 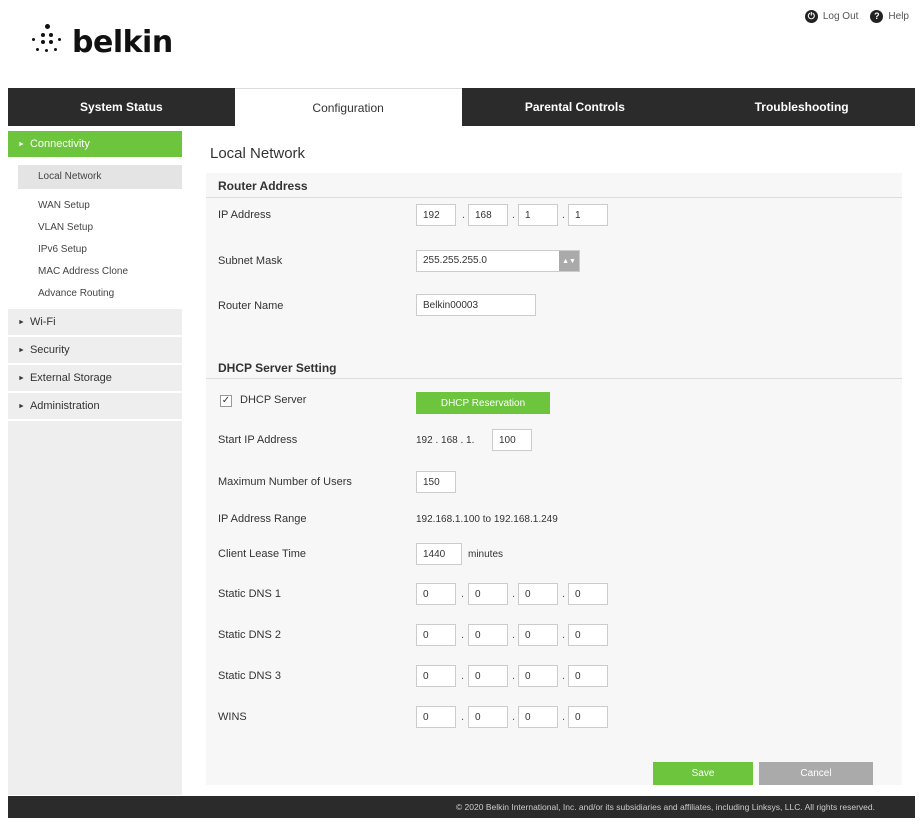 What do you see at coordinates (273, 400) in the screenshot?
I see `dhcp-server-label: DHCP Server` at bounding box center [273, 400].